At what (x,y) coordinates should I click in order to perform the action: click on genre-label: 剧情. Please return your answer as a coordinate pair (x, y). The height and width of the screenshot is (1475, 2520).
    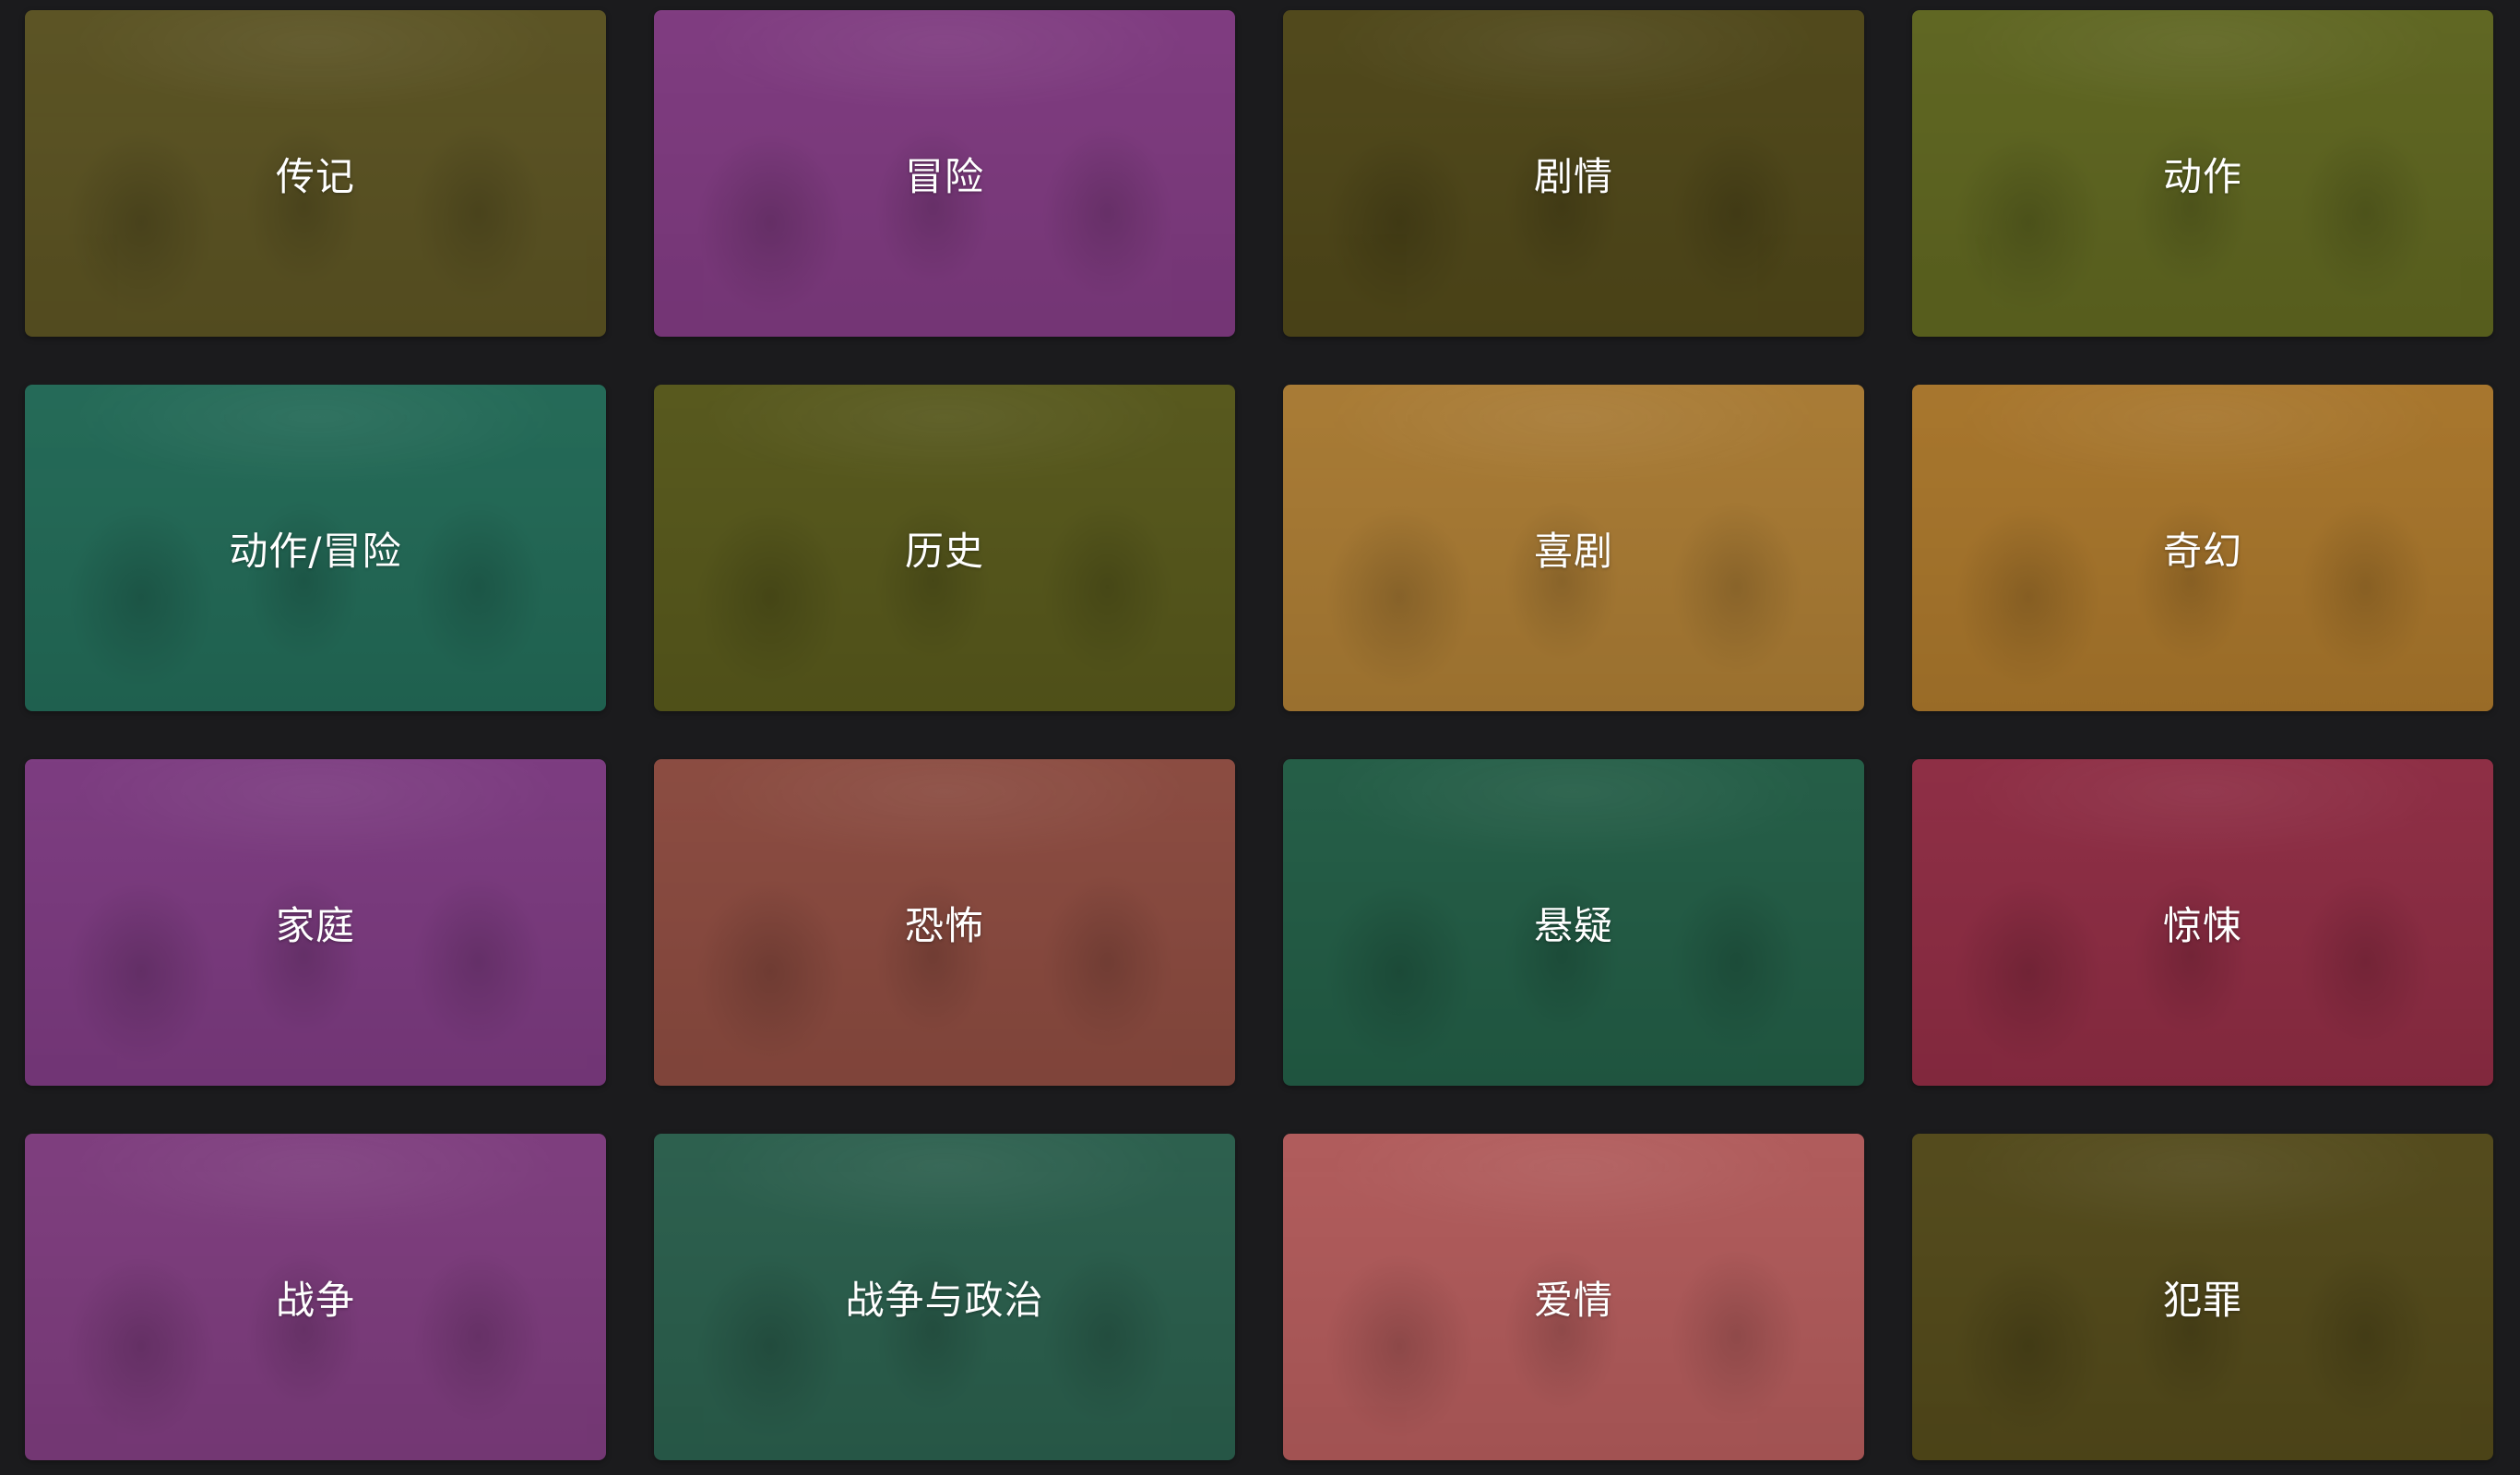
    Looking at the image, I should click on (1573, 176).